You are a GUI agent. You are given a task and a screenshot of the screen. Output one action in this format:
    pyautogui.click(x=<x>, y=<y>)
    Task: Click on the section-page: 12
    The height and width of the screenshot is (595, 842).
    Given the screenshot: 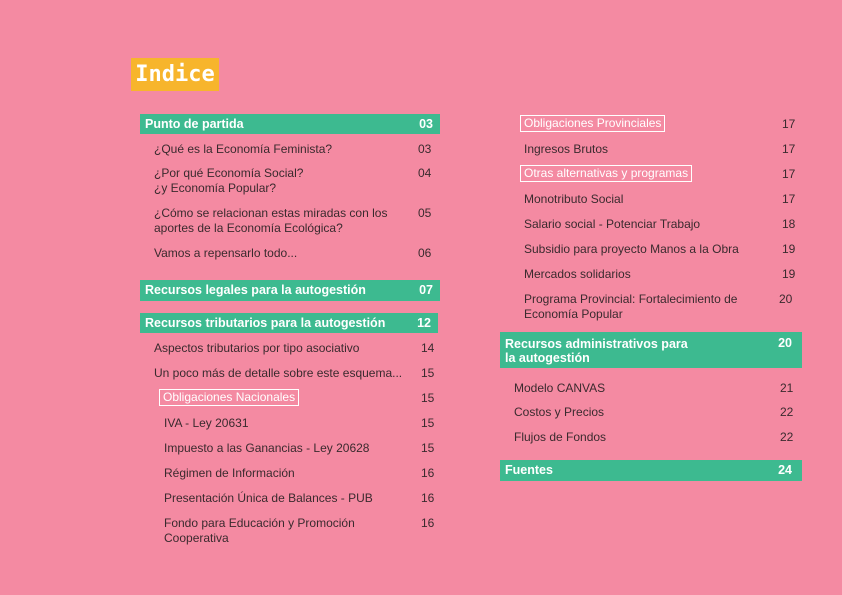 What is the action you would take?
    pyautogui.click(x=424, y=323)
    